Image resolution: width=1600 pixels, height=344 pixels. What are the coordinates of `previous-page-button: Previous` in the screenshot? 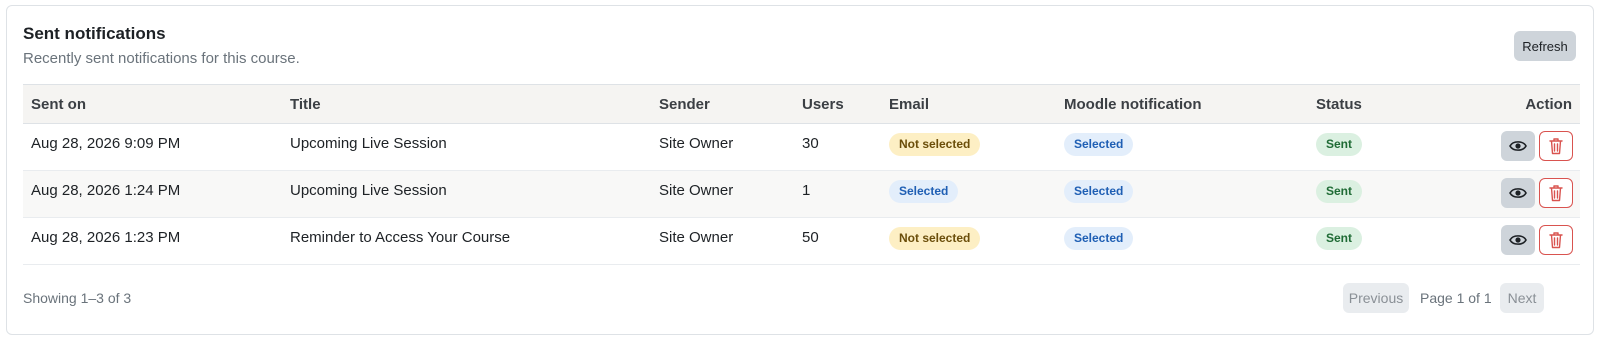 It's located at (1376, 298).